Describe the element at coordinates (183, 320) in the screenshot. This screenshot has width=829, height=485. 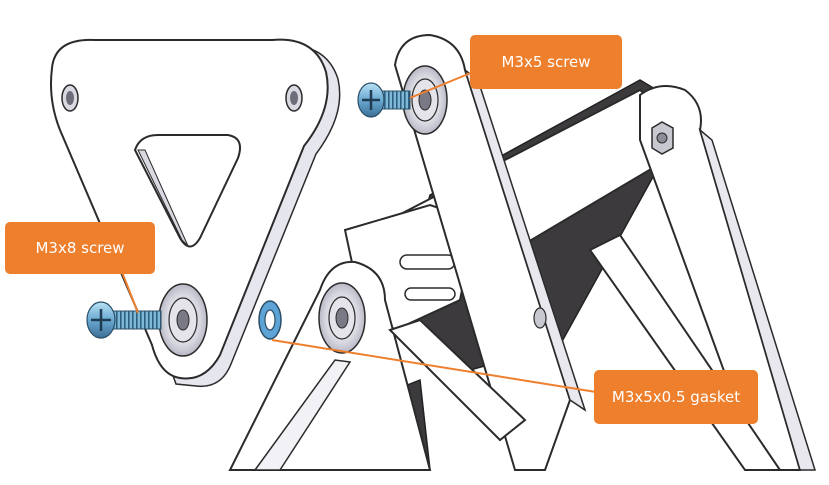
I see `plate-lower-boss` at that location.